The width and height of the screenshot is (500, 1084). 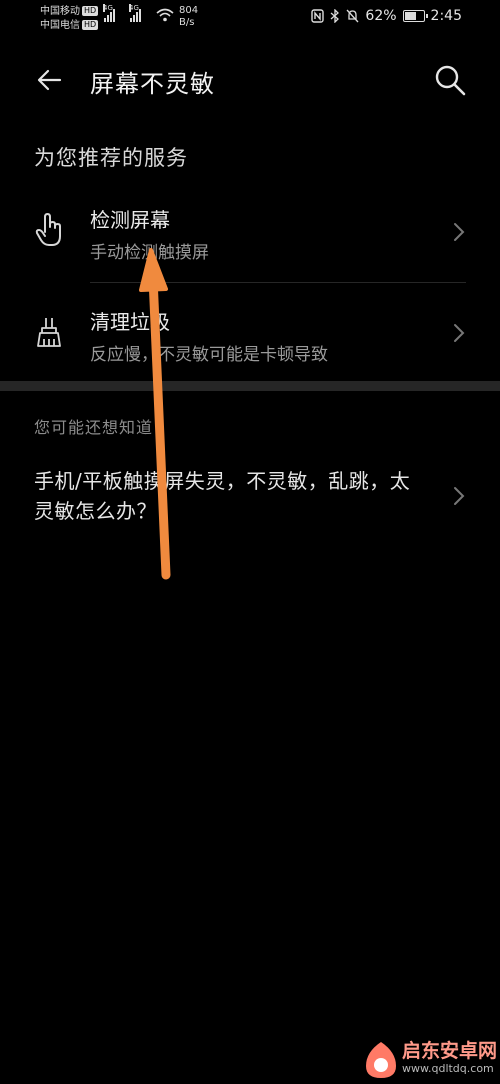 I want to click on status-bar: 中国移动 HD 中国电信 HD 4G 4G 804 B/s 62% 2:45, so click(x=250, y=18).